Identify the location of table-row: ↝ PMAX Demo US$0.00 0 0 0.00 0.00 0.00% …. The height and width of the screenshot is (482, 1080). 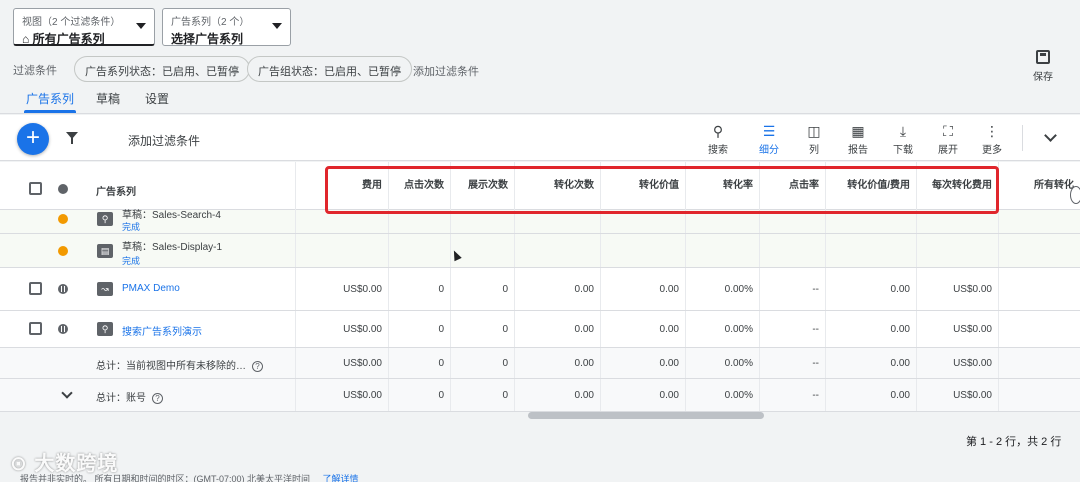
(540, 289).